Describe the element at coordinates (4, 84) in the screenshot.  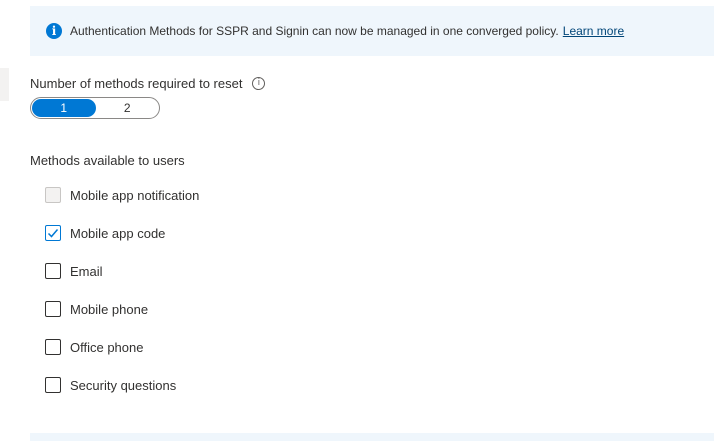
I see `left-panel-edge` at that location.